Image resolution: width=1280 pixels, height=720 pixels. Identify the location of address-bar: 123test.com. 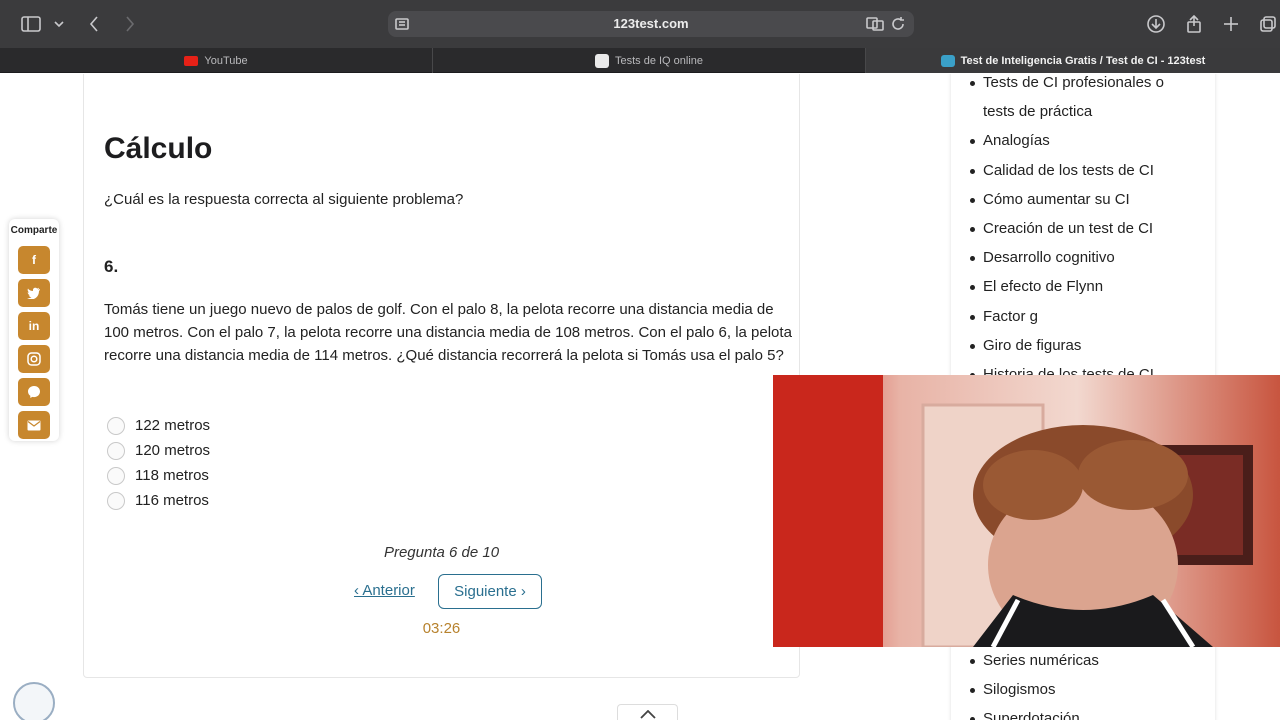
(651, 24).